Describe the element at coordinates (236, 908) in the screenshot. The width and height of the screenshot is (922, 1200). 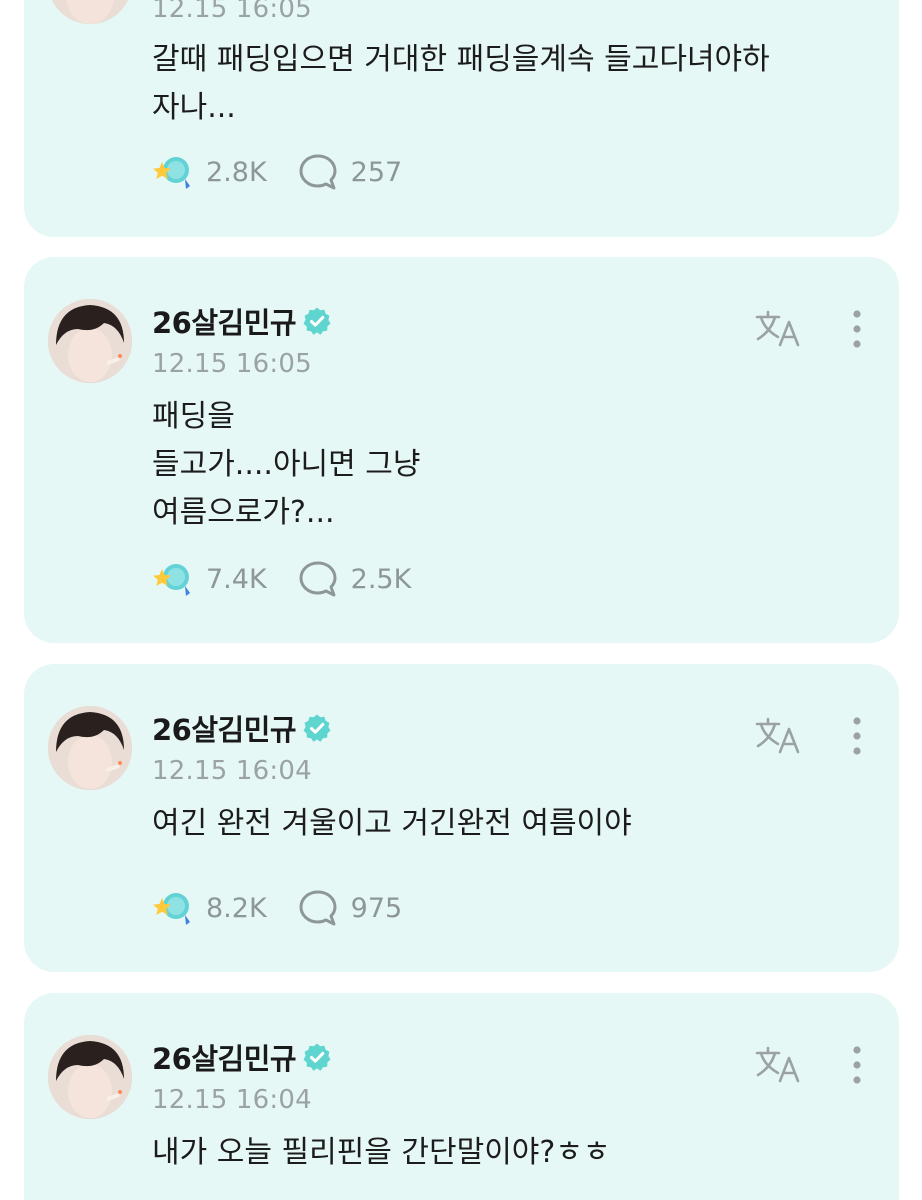
I see `like-count: 8.2K` at that location.